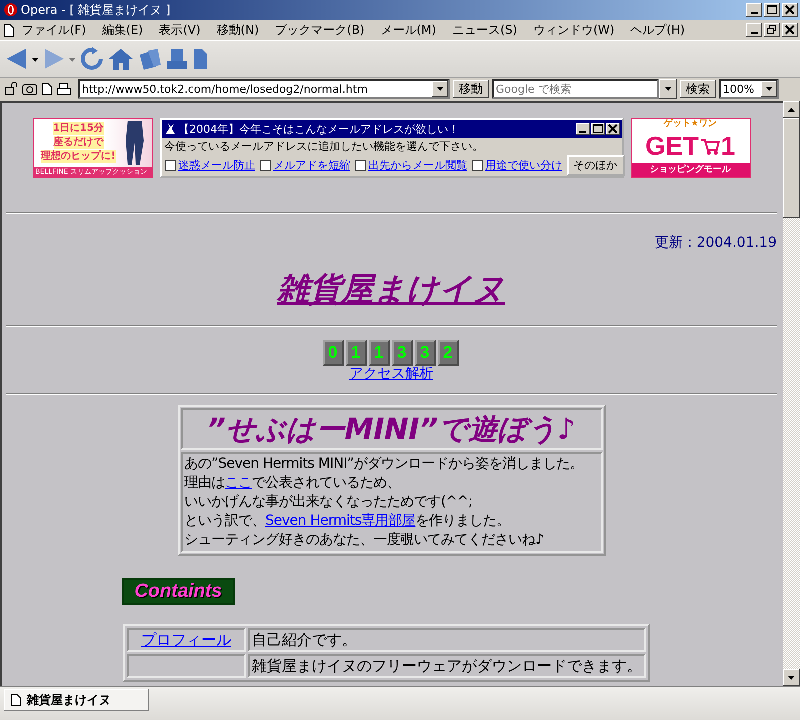  Describe the element at coordinates (384, 464) in the screenshot. I see `notice-text: あの”Seven Hermits MINI”がダウンロードから姿を消しました。` at that location.